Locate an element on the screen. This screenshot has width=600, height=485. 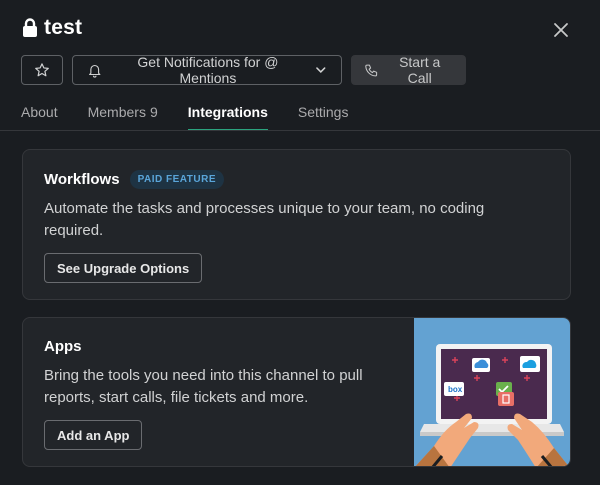
workflows-title: Workflows is located at coordinates (82, 179).